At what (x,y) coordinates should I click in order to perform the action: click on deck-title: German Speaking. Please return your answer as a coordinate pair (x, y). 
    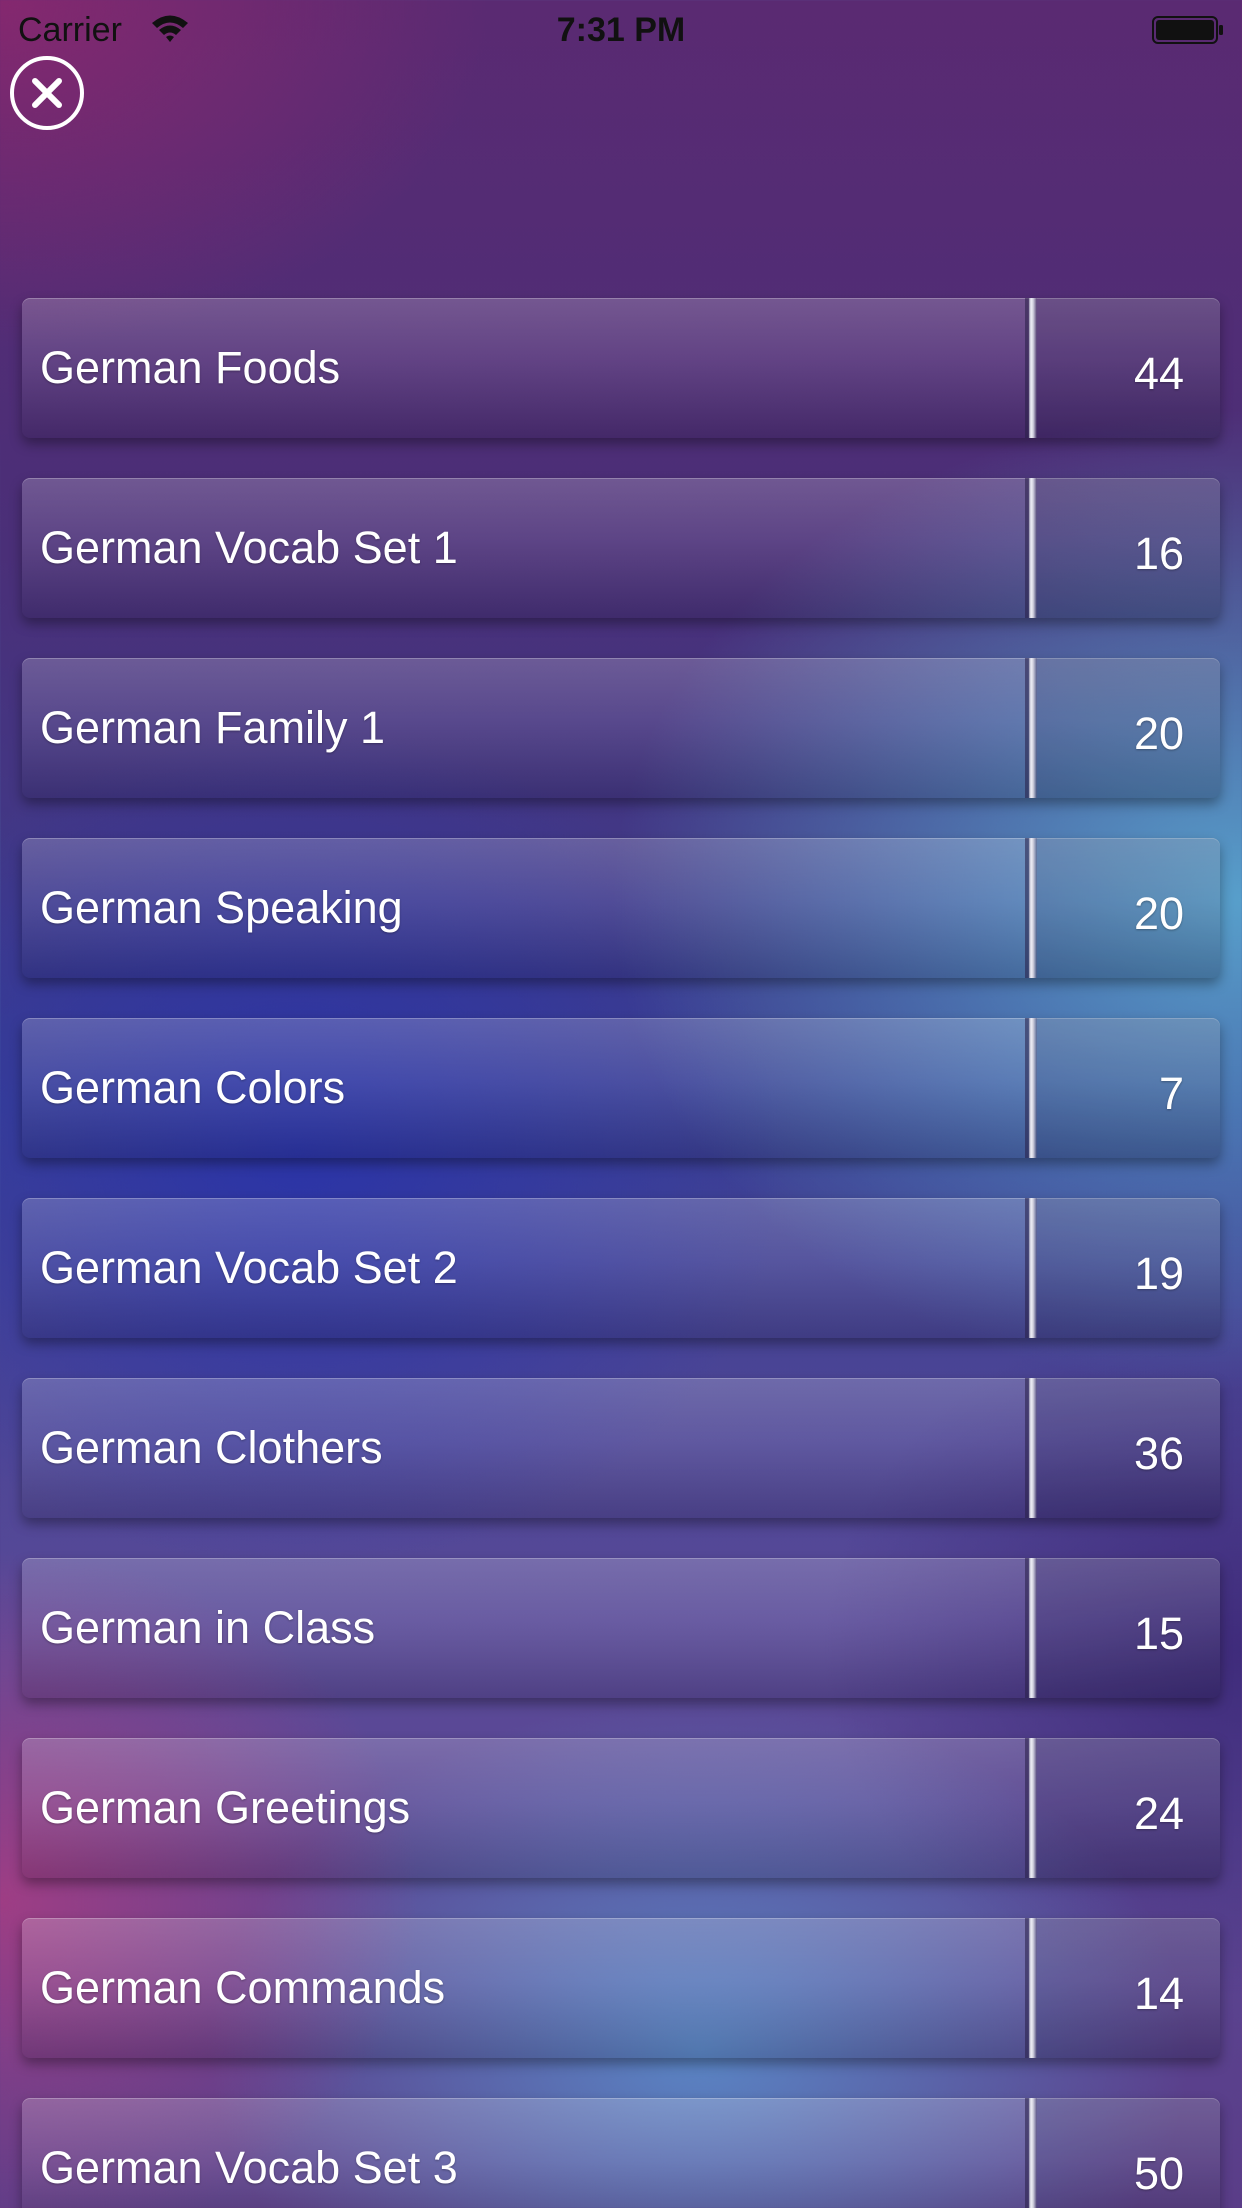
    Looking at the image, I should click on (221, 907).